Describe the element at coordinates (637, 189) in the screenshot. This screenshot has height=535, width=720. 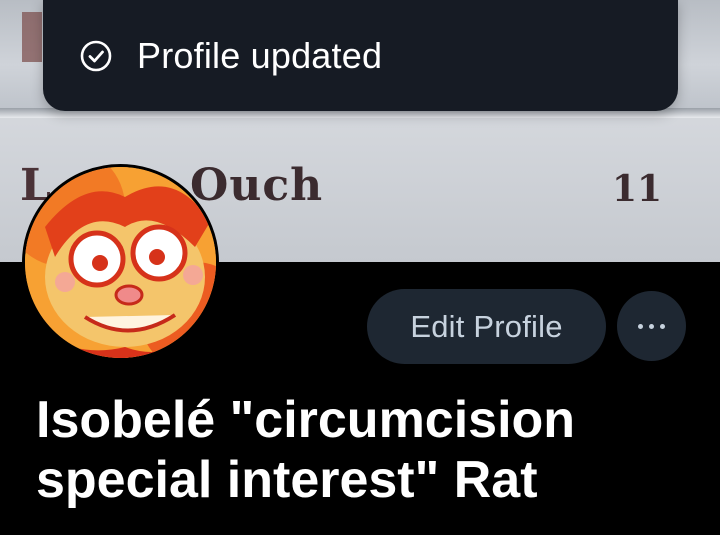
I see `banner-photo-number: 11` at that location.